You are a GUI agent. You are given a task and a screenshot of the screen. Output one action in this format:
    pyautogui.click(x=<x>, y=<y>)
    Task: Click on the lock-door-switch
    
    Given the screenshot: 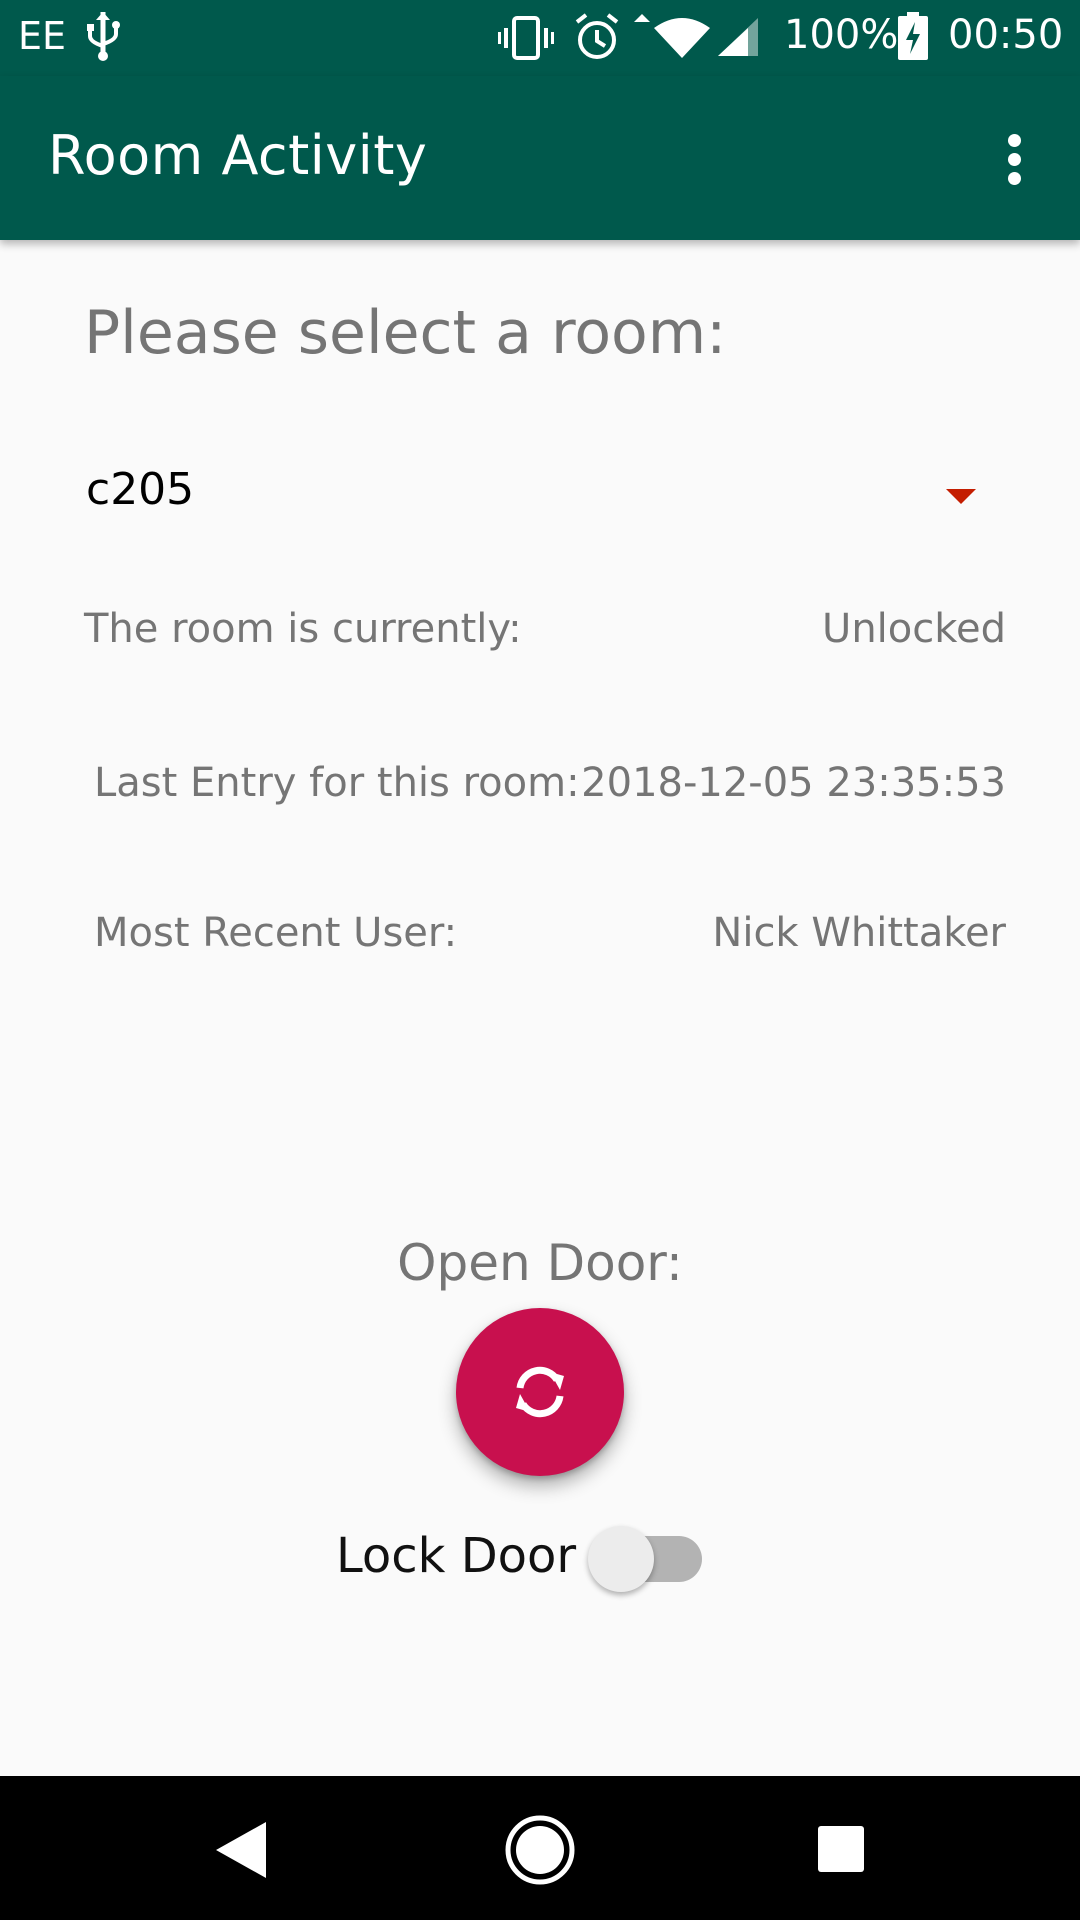 What is the action you would take?
    pyautogui.click(x=648, y=1559)
    